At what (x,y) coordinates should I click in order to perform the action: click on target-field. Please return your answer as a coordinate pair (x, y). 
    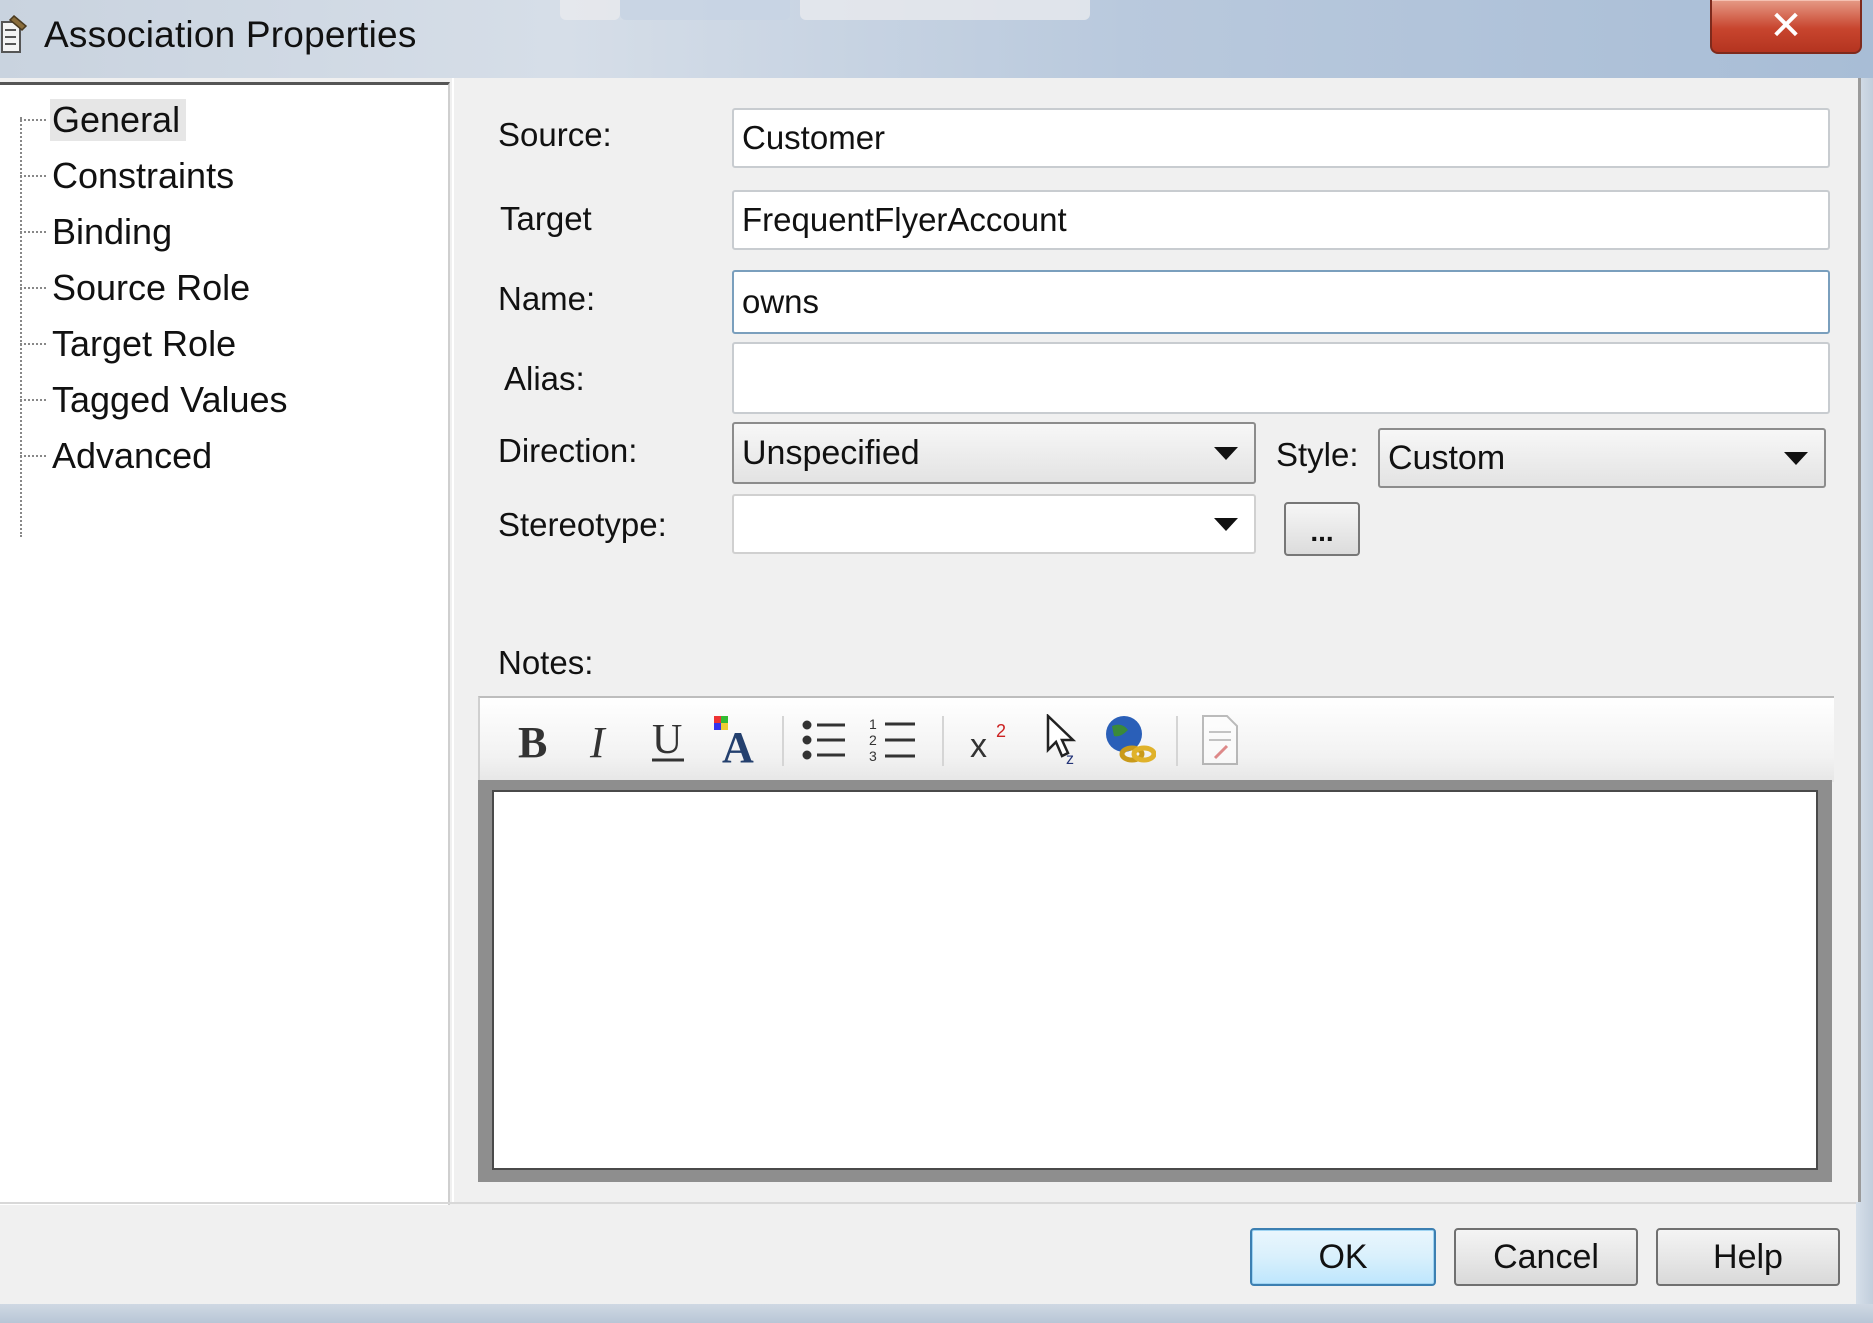
    Looking at the image, I should click on (1281, 220).